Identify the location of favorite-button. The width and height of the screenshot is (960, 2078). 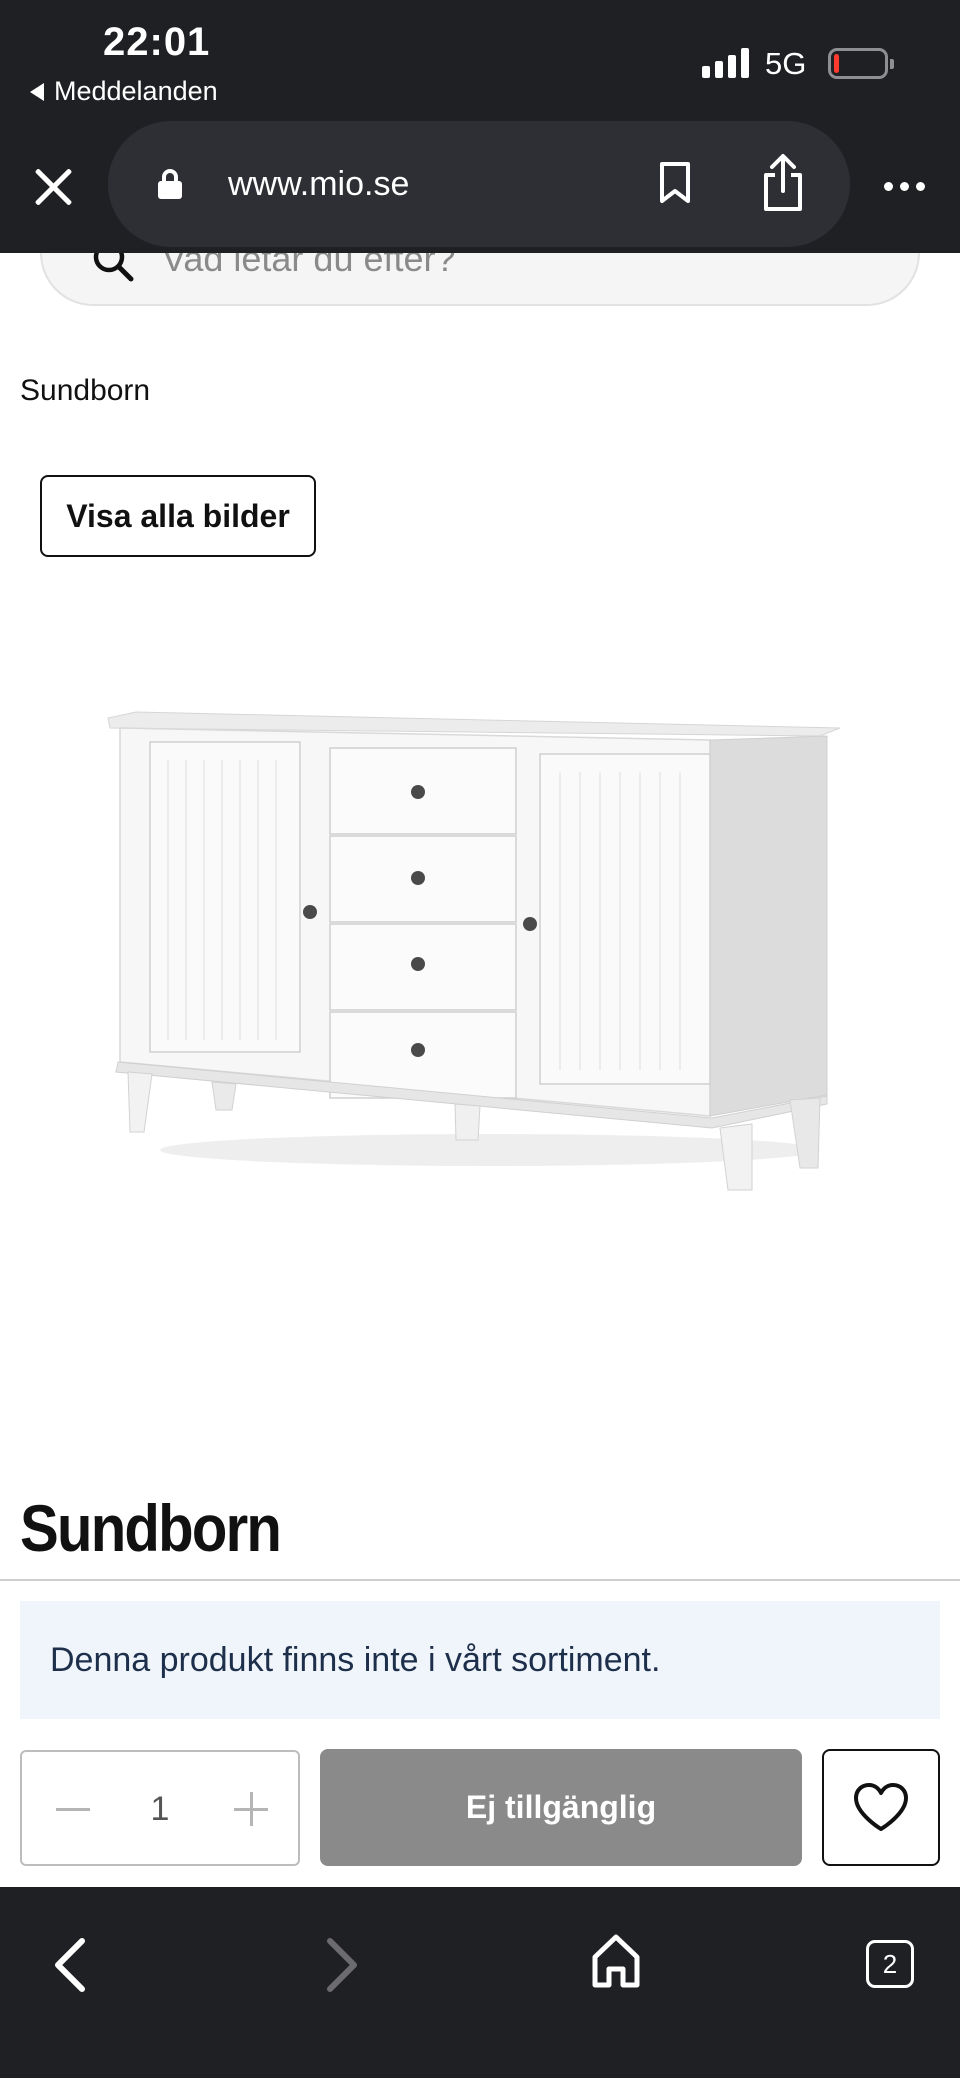
(881, 1807).